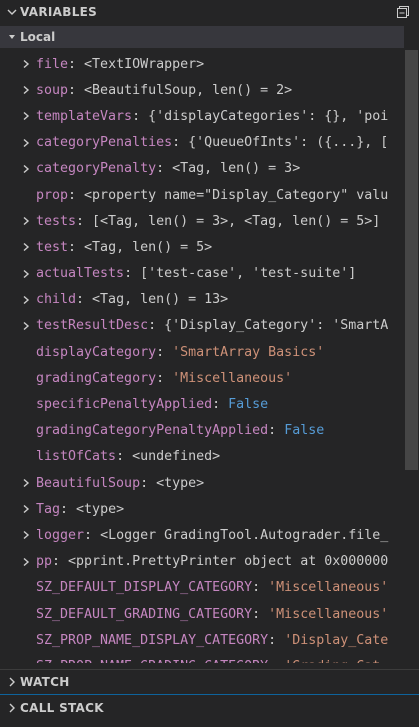 The width and height of the screenshot is (419, 727). I want to click on variable-name: SZ_DEFAULT_DISPLAY_CATEGORY, so click(144, 588).